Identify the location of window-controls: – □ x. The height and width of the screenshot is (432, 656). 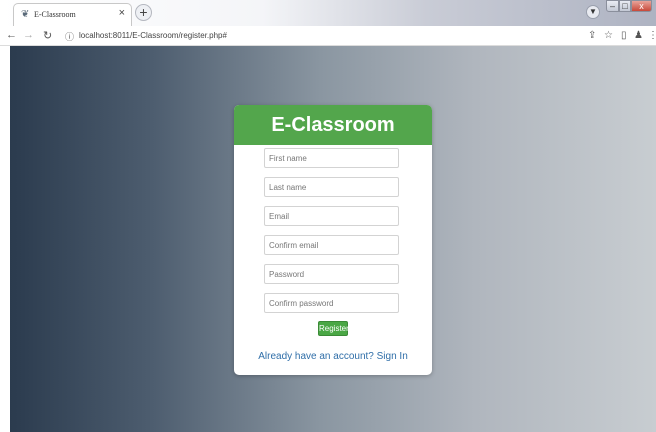
(629, 7).